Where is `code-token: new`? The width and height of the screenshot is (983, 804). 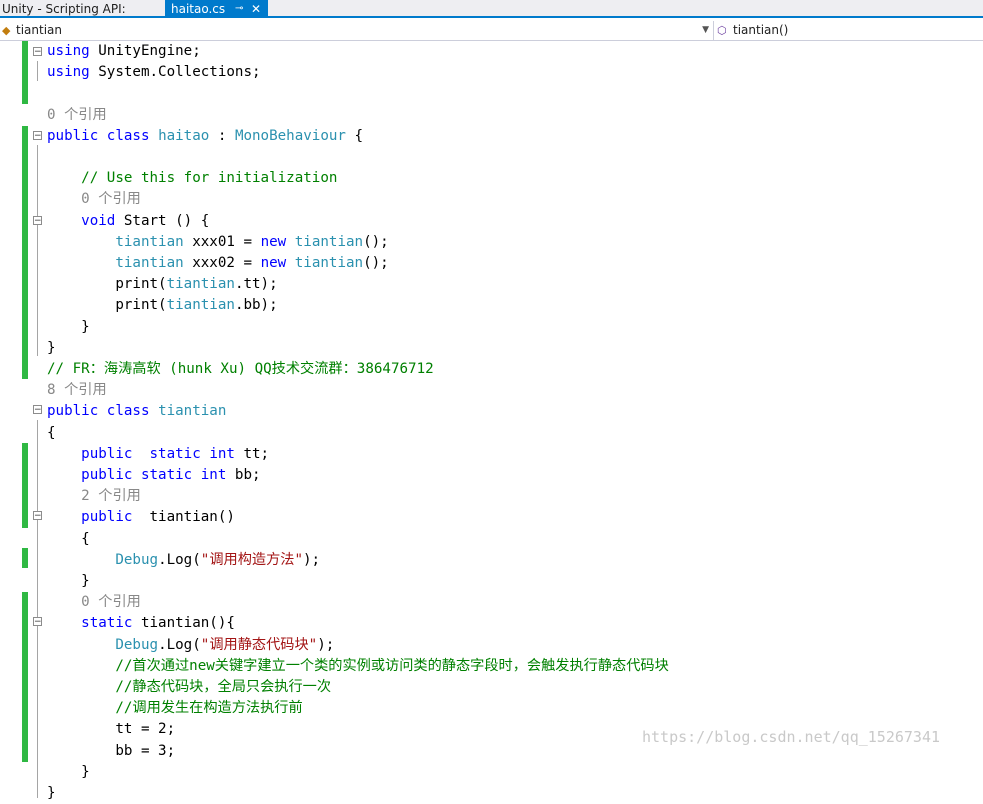
code-token: new is located at coordinates (273, 263).